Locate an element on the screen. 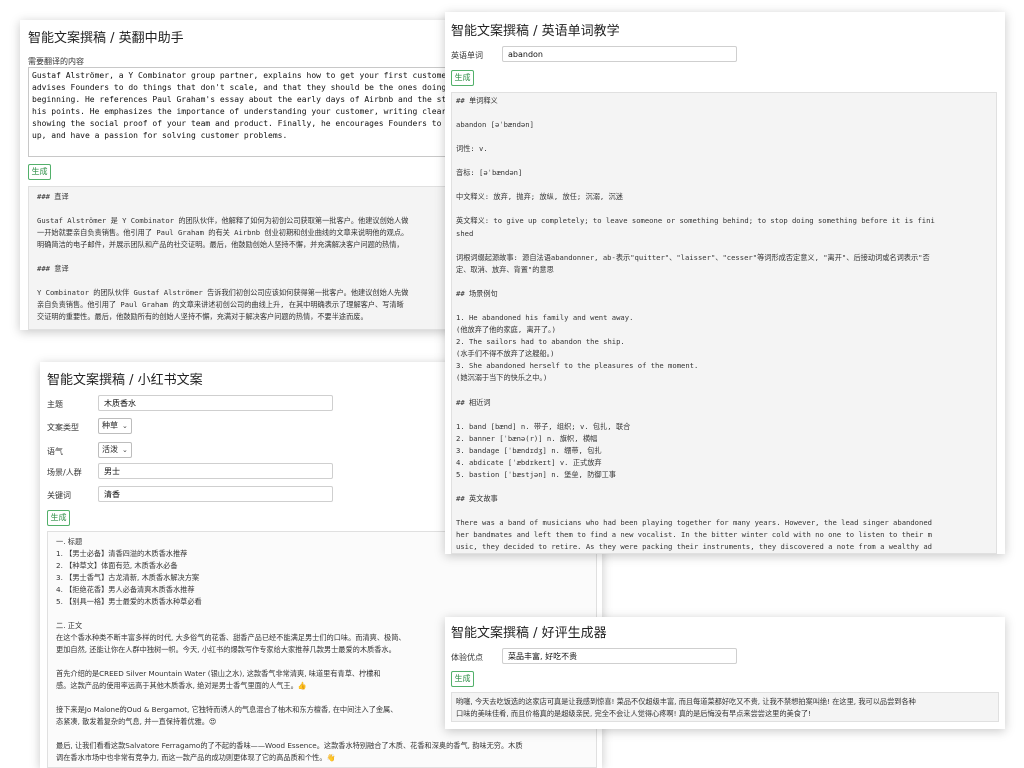 This screenshot has height=768, width=1024. topic-input: 木质香水 is located at coordinates (215, 403).